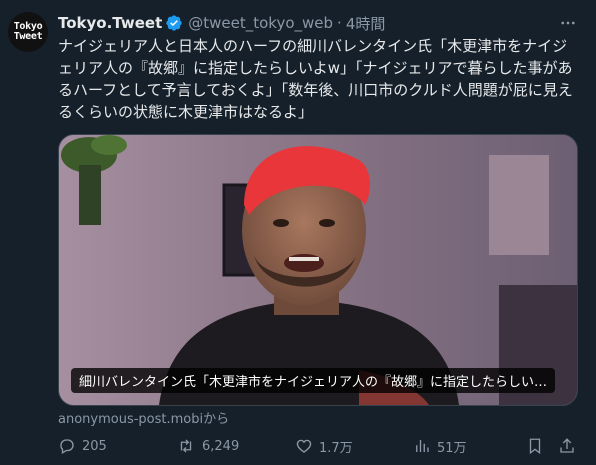 This screenshot has width=596, height=465. I want to click on reply-count: 205, so click(94, 446).